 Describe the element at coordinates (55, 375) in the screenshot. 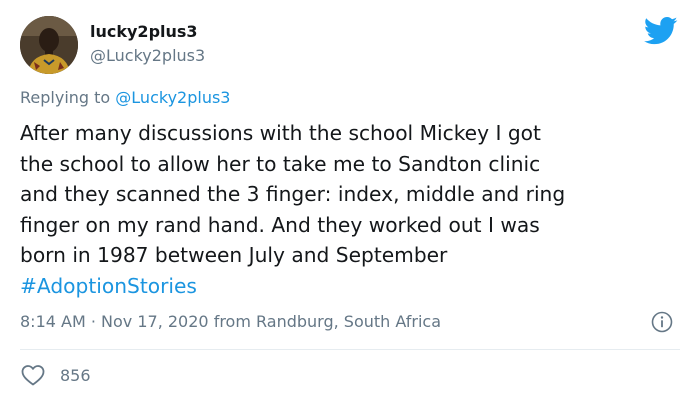

I see `like-button: 856` at that location.